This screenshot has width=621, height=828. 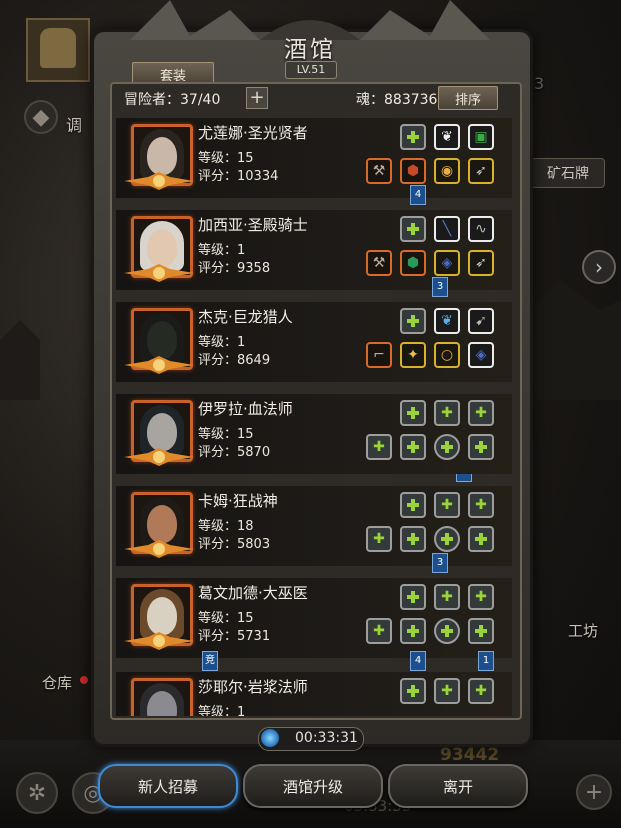 I want to click on add-icon: +, so click(x=594, y=792).